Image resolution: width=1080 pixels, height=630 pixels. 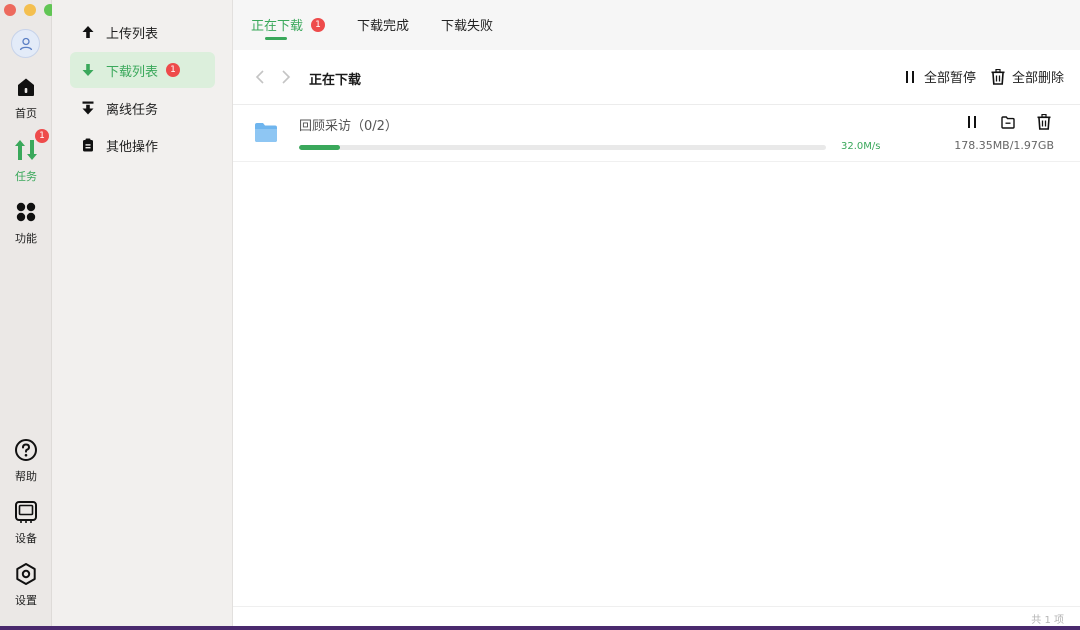 I want to click on sidebar-item-offline-tasks: 离线任务, so click(x=142, y=108).